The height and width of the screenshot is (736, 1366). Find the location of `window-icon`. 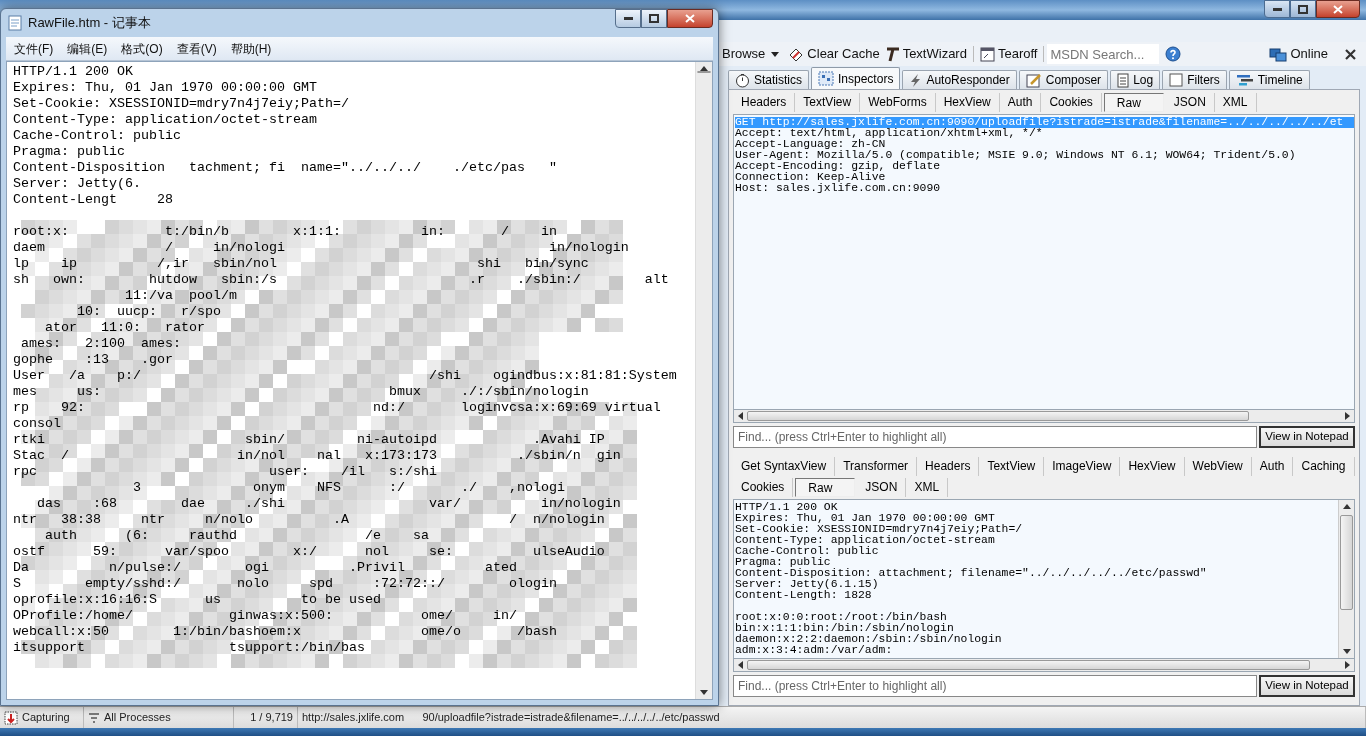

window-icon is located at coordinates (987, 54).